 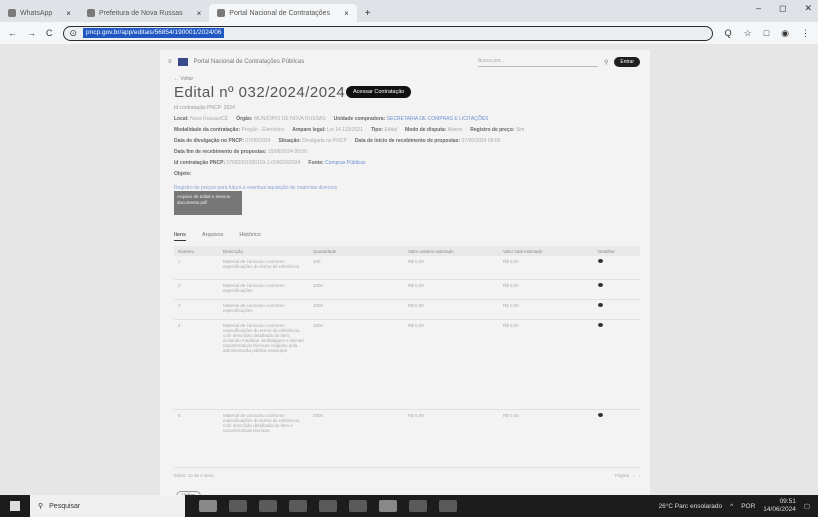 I want to click on column-header: Número, so click(x=186, y=251).